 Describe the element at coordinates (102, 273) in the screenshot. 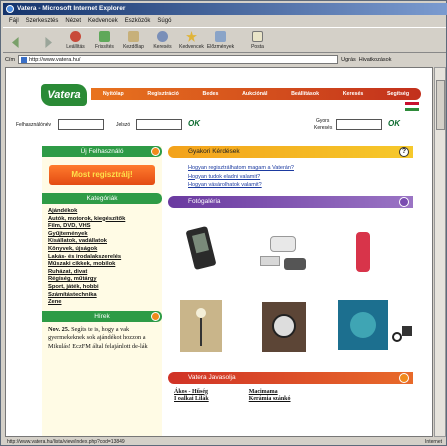

I see `category-link: Ruházat, divat` at that location.